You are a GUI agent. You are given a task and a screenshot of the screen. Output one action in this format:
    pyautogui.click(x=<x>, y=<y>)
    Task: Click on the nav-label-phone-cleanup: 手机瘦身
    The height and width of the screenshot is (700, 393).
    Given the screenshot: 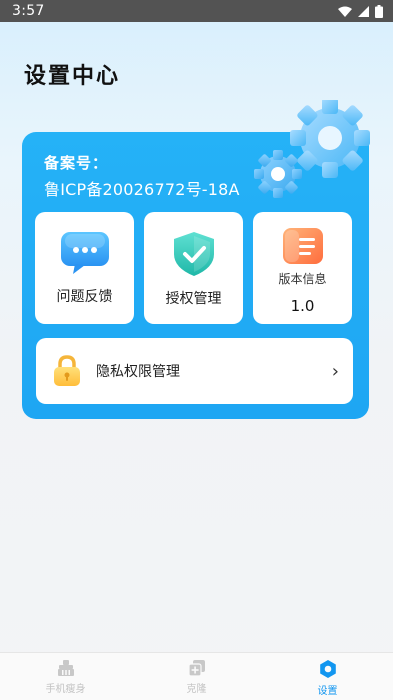 What is the action you would take?
    pyautogui.click(x=65, y=689)
    